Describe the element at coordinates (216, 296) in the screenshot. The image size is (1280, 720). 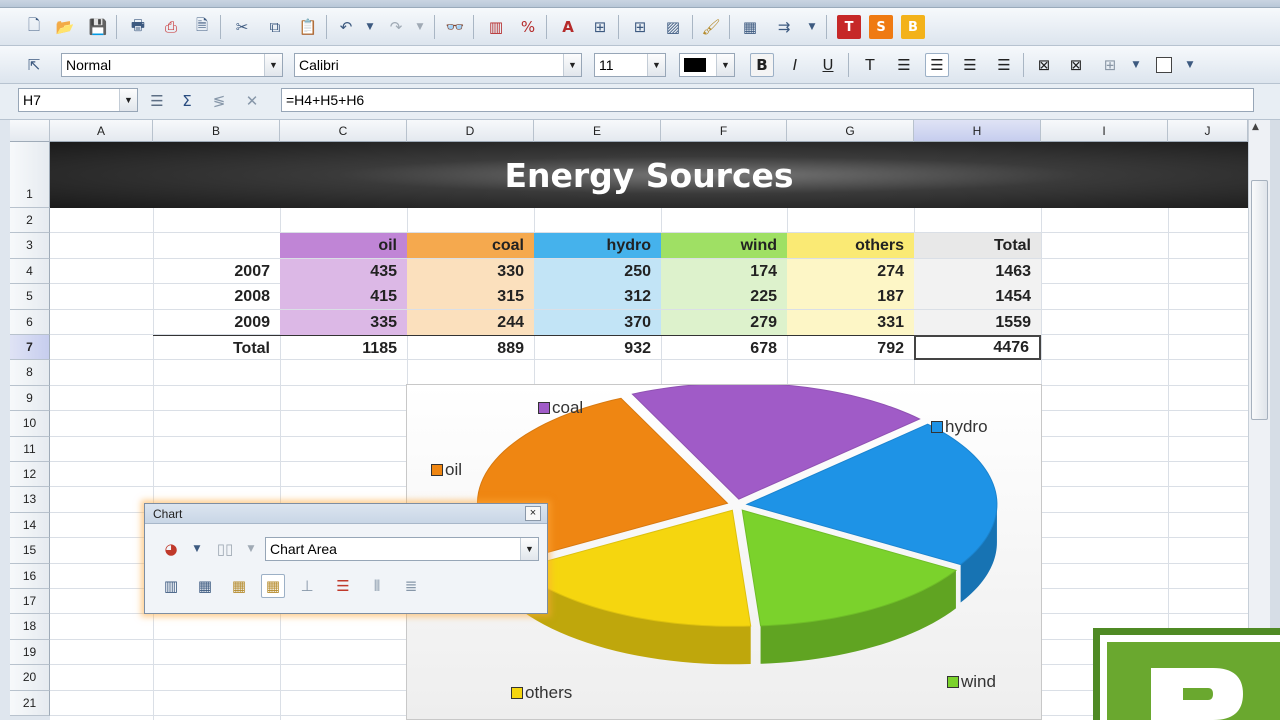
I see `row-label-cell: 2008` at that location.